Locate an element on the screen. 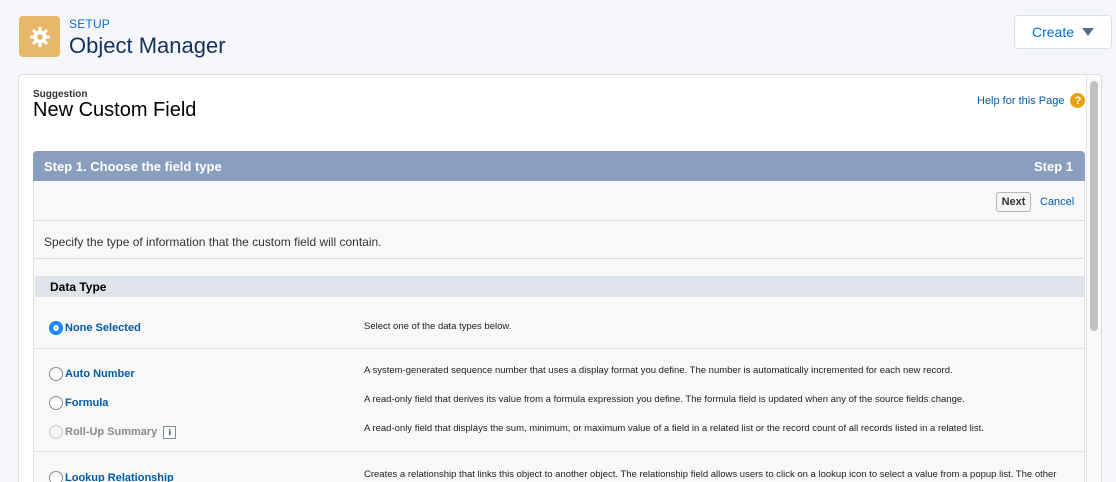 Image resolution: width=1116 pixels, height=482 pixels. step-number: Step 1 is located at coordinates (1053, 166).